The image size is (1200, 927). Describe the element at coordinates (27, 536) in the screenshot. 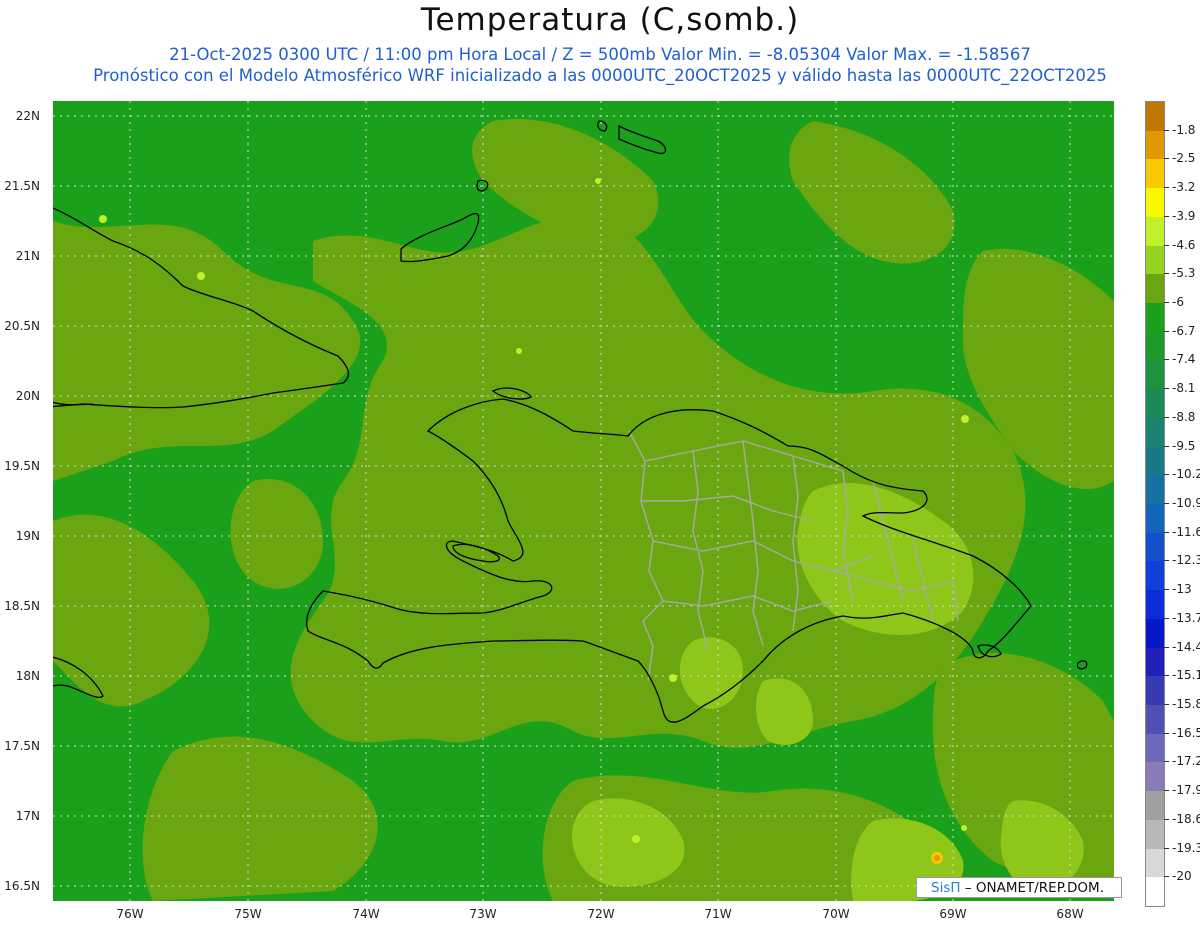

I see `lat-tick-label: 19N` at that location.